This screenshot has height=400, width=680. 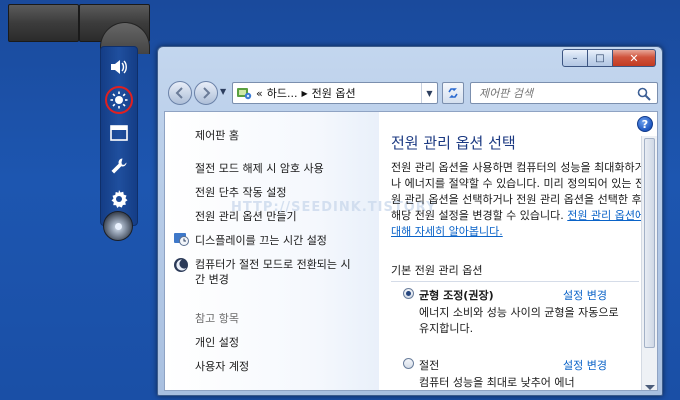 What do you see at coordinates (181, 265) in the screenshot?
I see `moon-icon` at bounding box center [181, 265].